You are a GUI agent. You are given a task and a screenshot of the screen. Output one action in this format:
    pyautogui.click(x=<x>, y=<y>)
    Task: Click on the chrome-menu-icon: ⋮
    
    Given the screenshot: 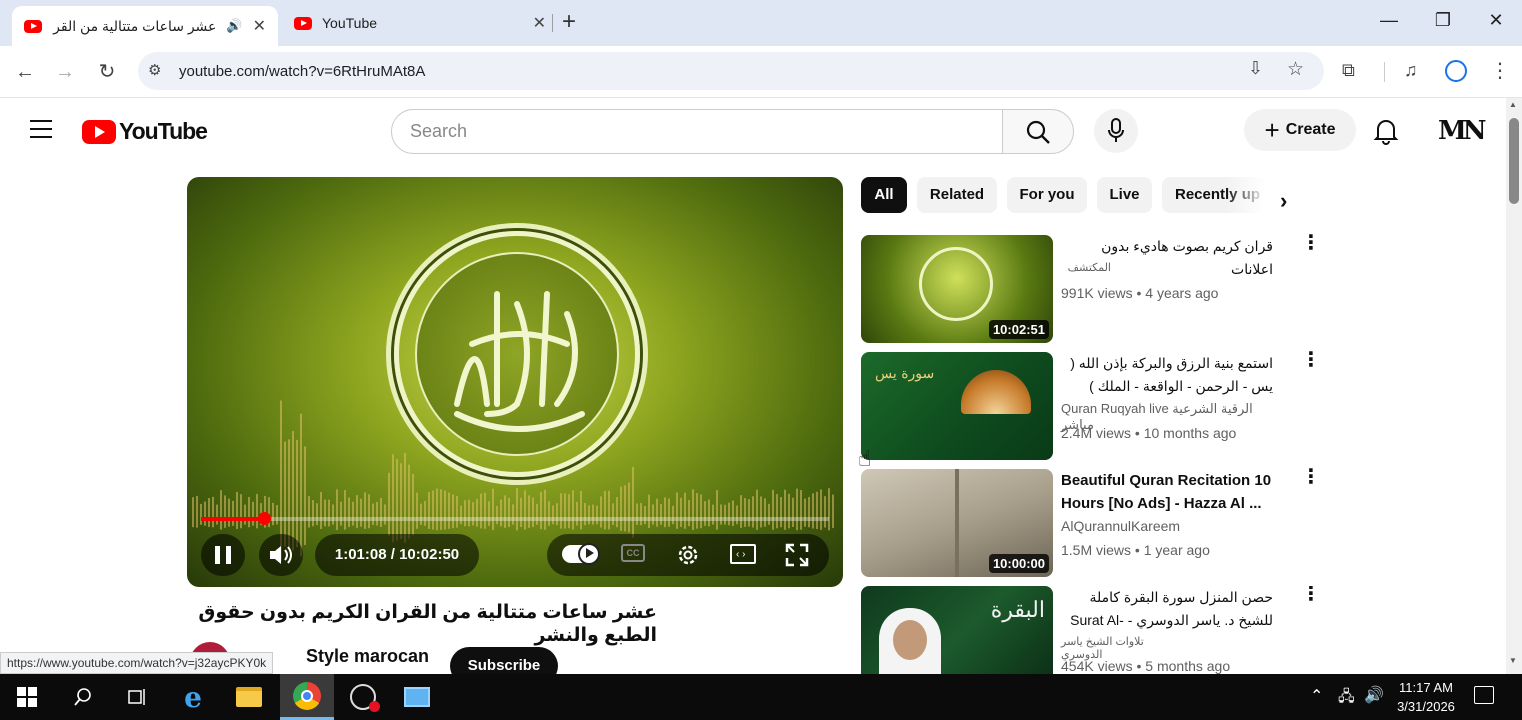 What is the action you would take?
    pyautogui.click(x=1500, y=70)
    